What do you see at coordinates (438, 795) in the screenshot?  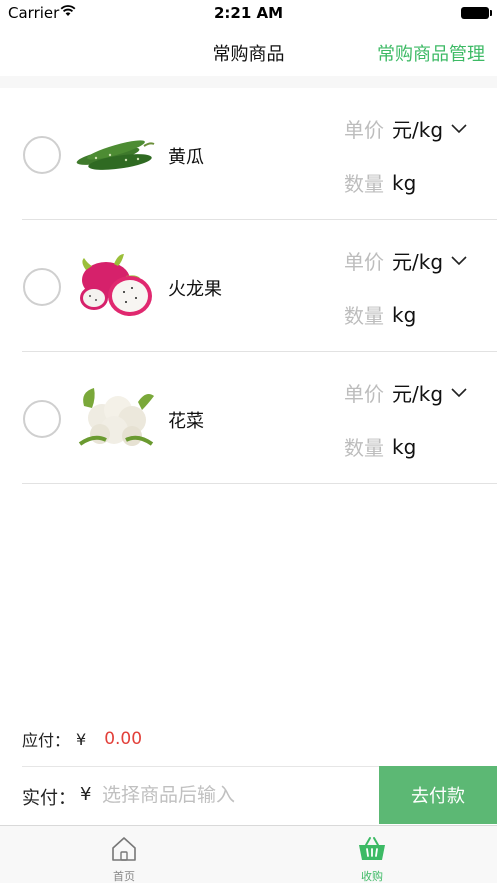 I see `pay-button: 去付款` at bounding box center [438, 795].